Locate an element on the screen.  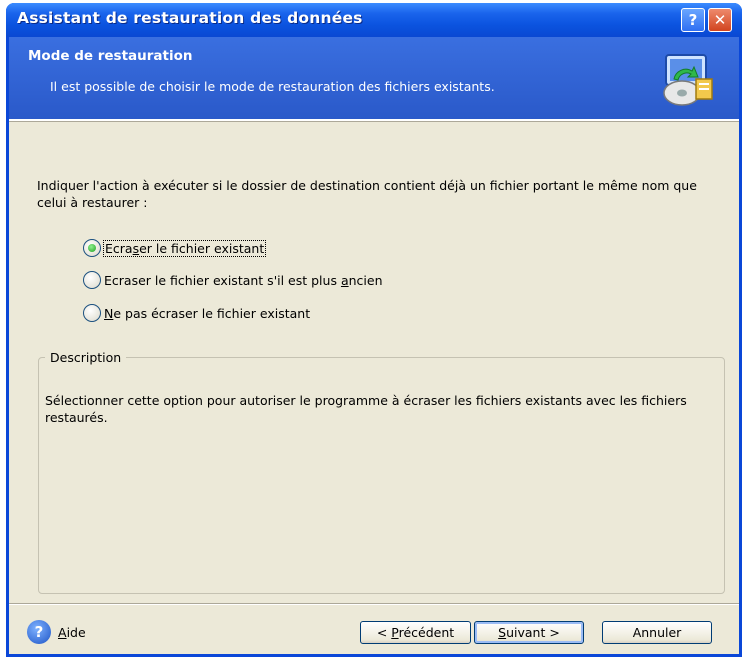
radio-button-selected is located at coordinates (92, 248).